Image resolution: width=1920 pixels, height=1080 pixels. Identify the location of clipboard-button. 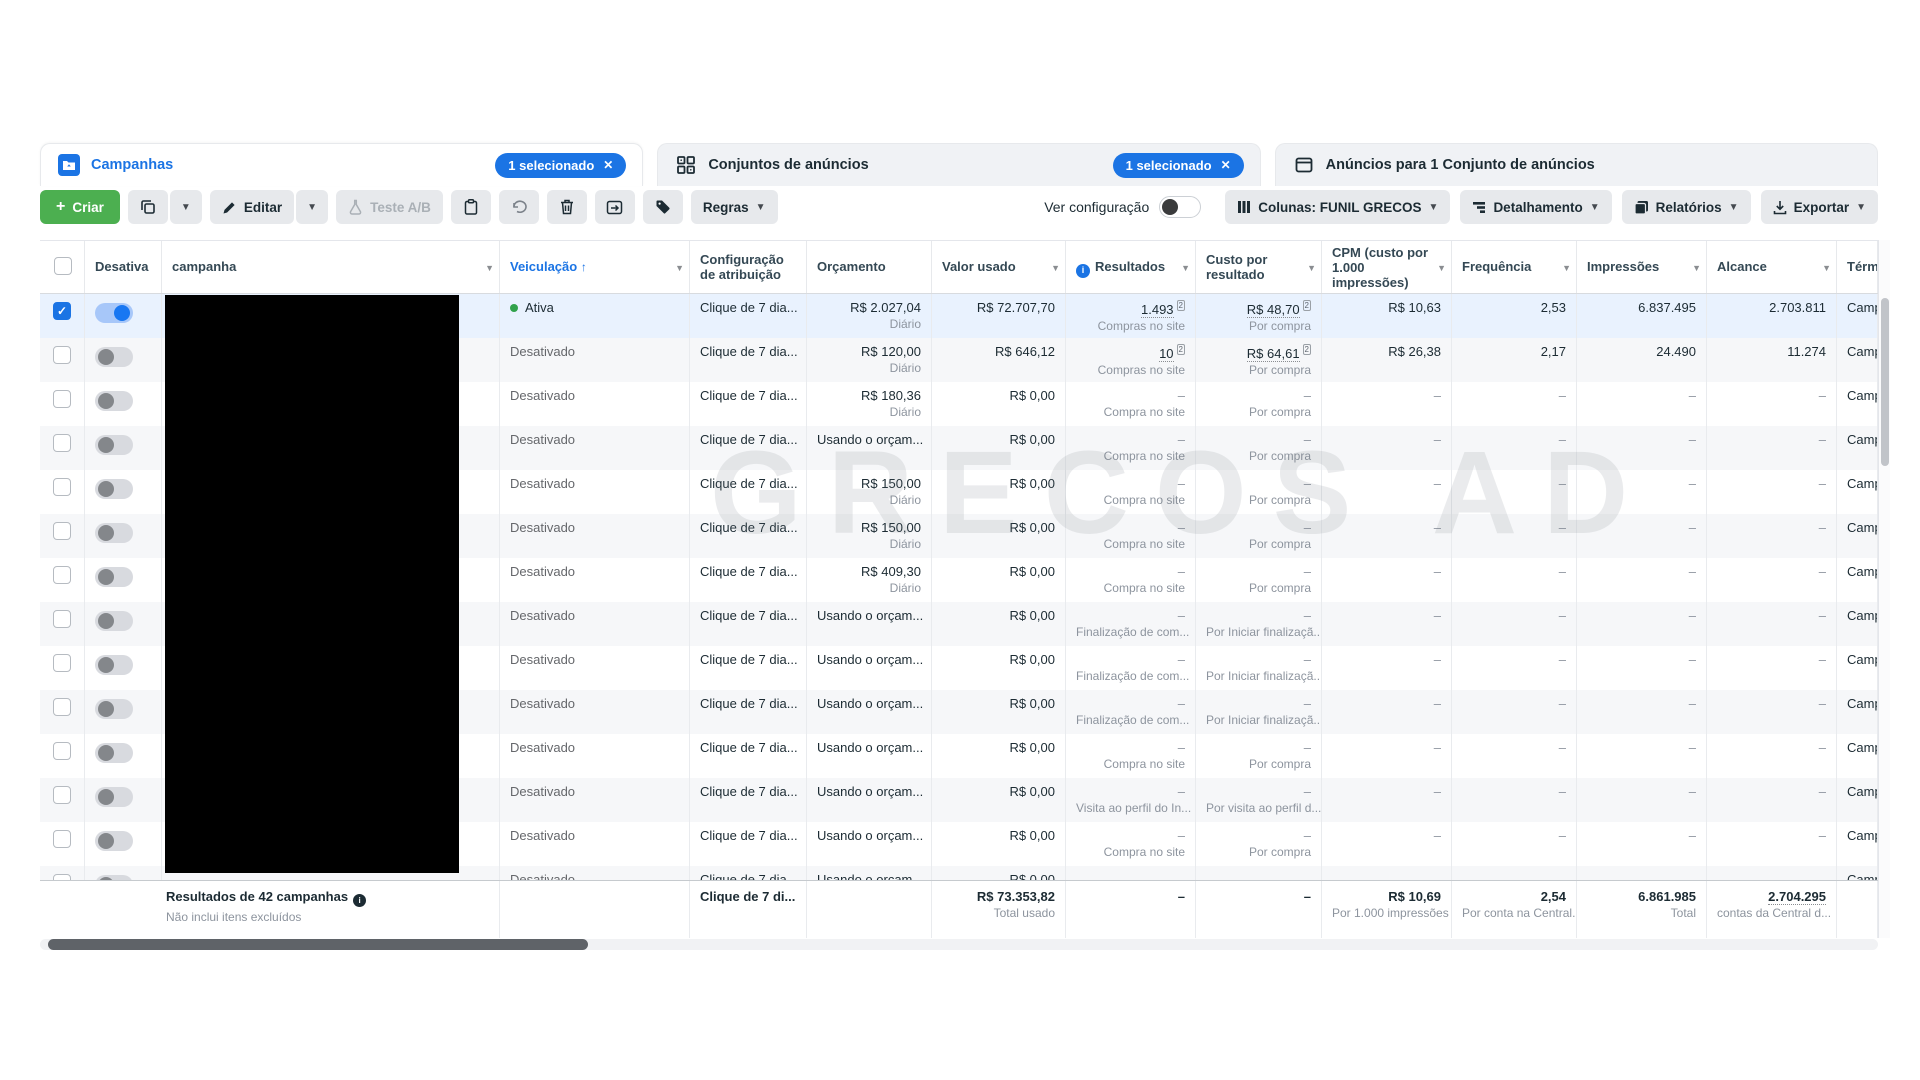
(470, 207).